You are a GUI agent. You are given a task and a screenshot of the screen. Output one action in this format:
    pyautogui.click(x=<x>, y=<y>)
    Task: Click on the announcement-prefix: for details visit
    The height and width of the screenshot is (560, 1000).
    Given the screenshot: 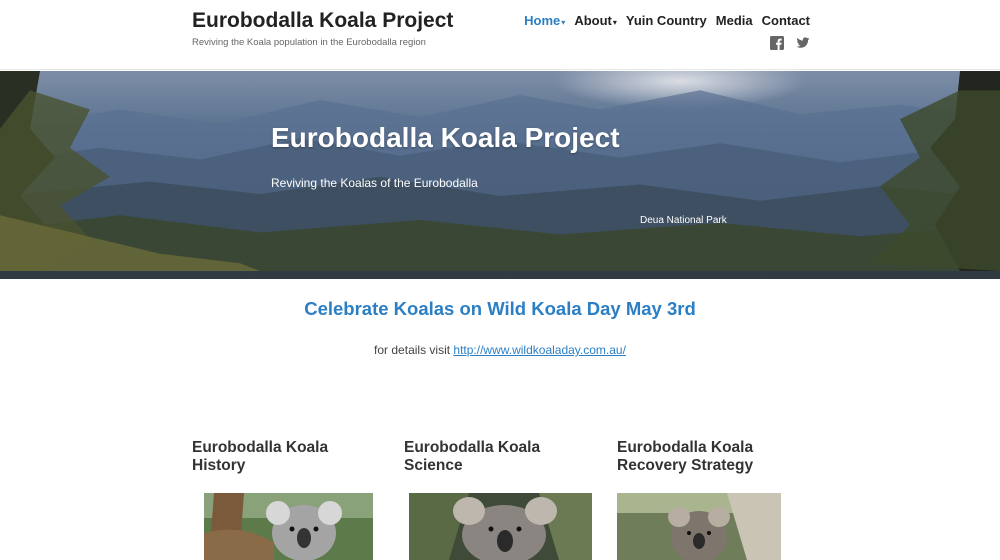 What is the action you would take?
    pyautogui.click(x=414, y=350)
    